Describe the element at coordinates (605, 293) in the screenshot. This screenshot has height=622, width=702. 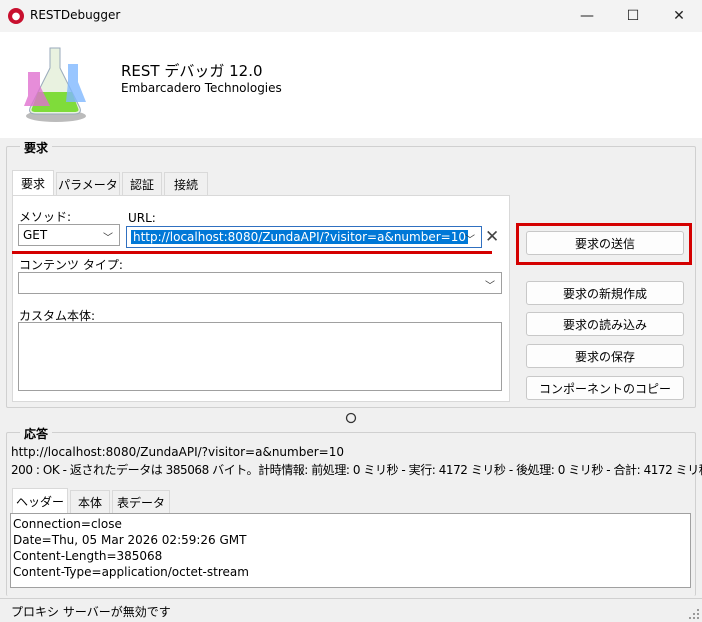
I see `new-request-button: 要求の新規作成` at that location.